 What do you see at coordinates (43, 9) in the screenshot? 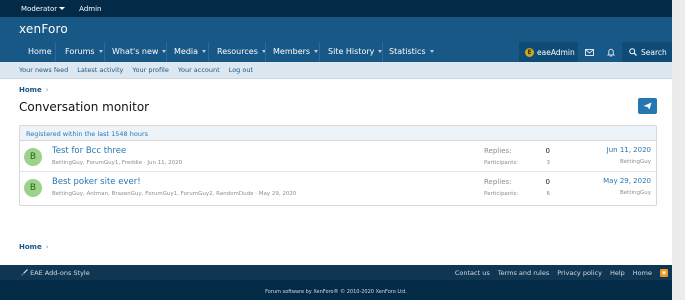
I see `moderator-menu: Moderator` at bounding box center [43, 9].